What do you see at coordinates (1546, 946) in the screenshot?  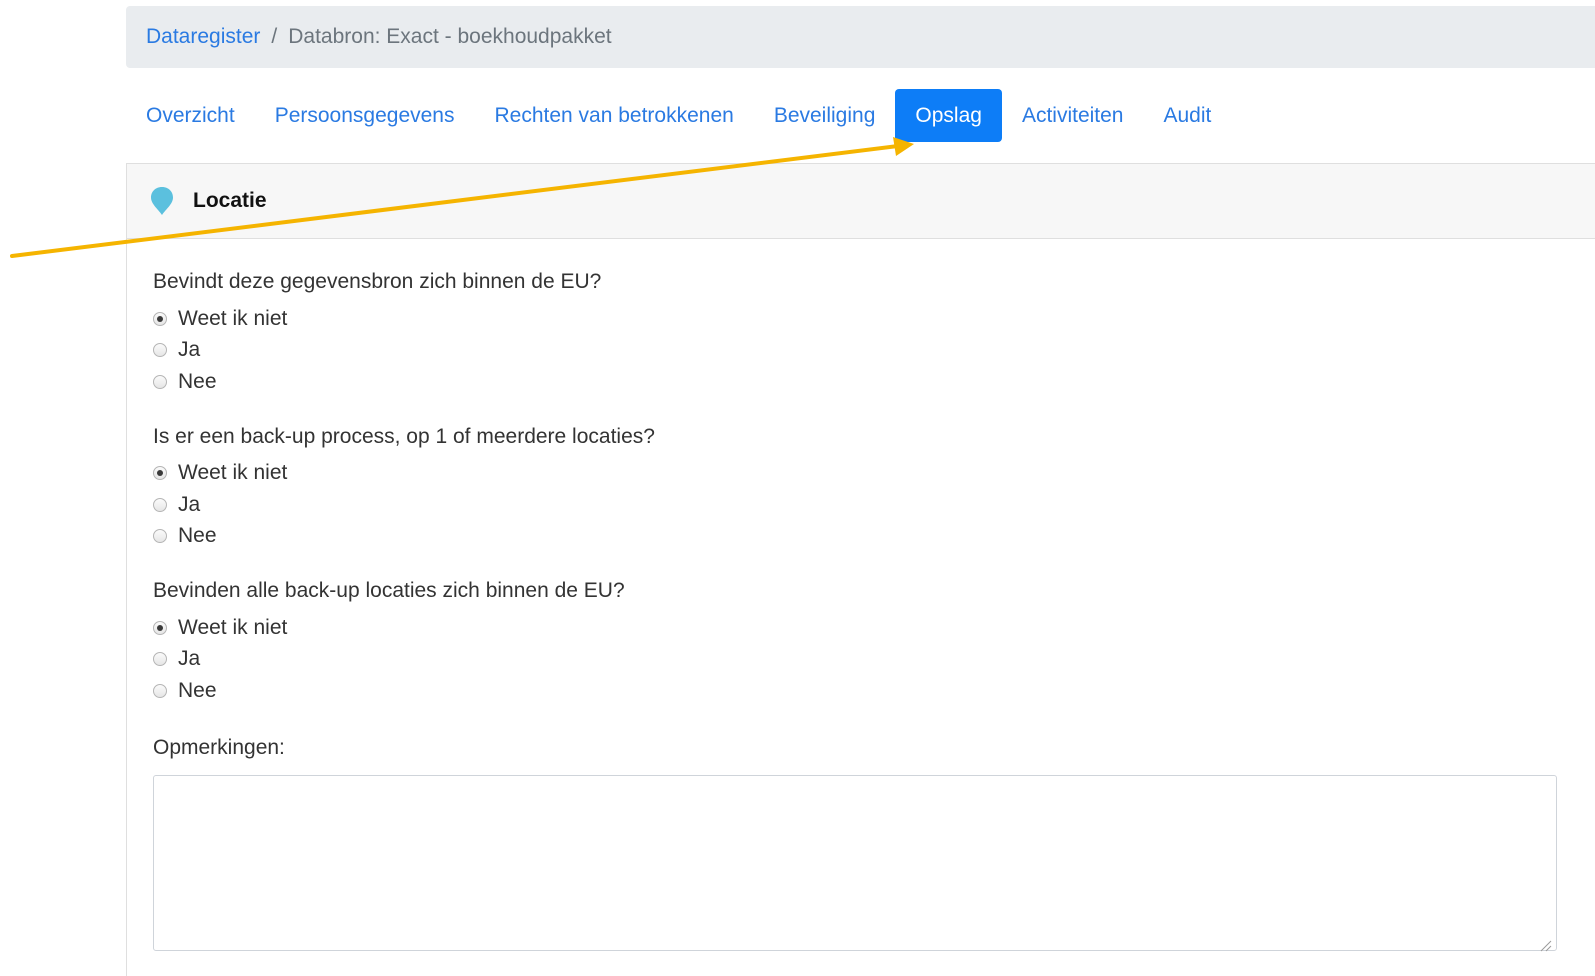 I see `resize-grip-icon` at bounding box center [1546, 946].